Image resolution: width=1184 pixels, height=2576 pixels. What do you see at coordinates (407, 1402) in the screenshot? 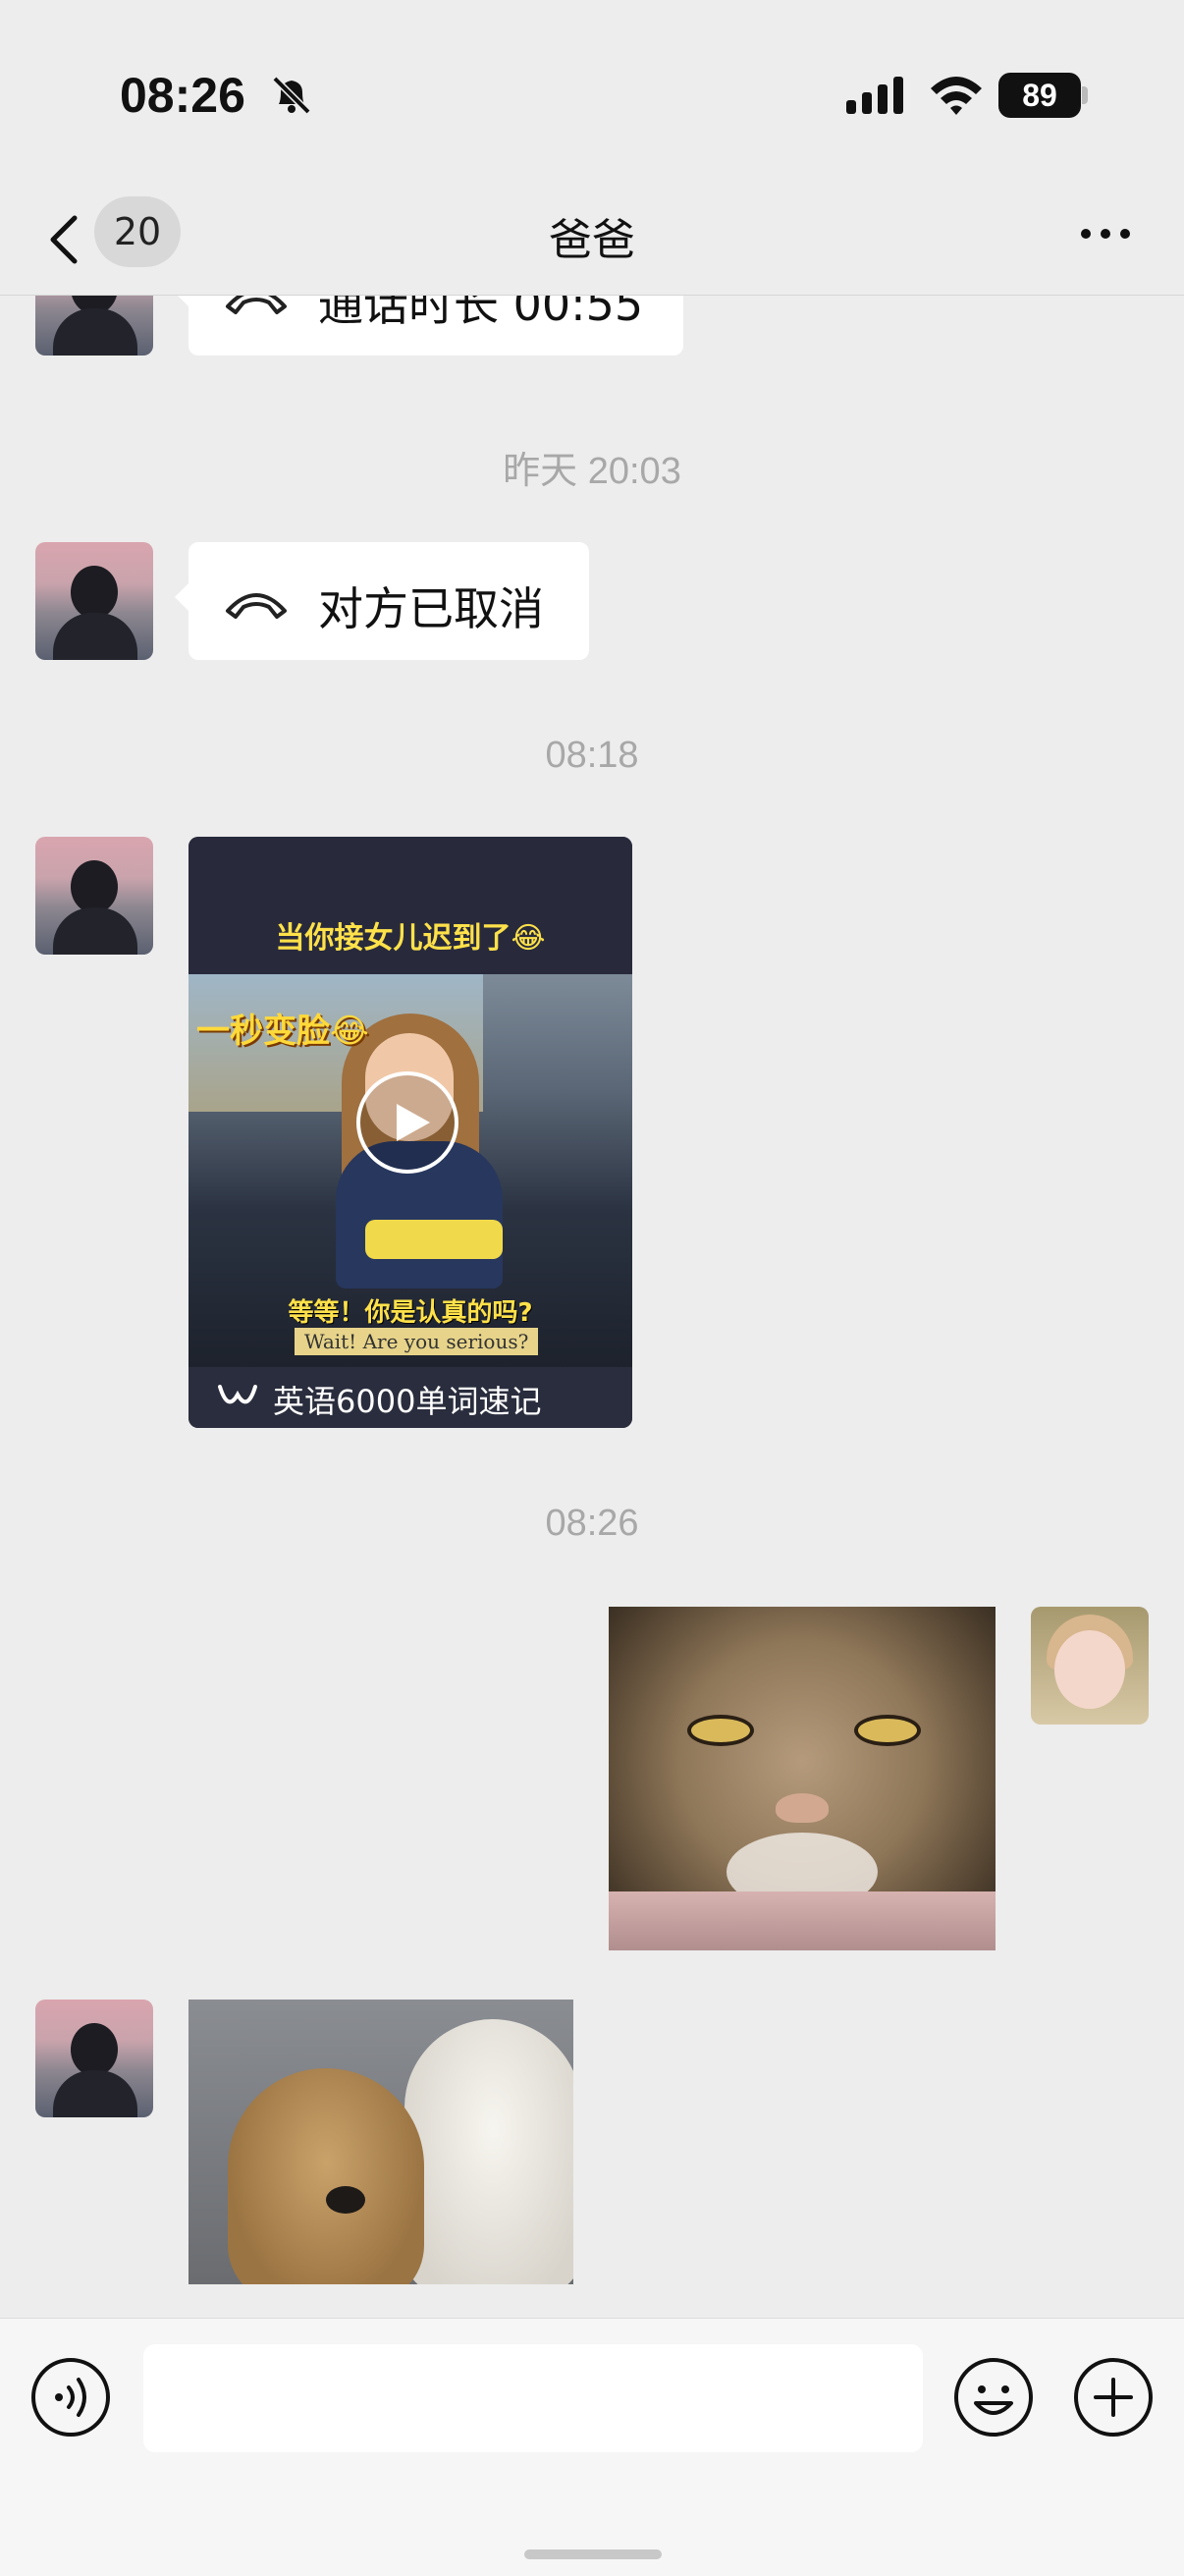
I see `video-source-name: 英语6000单词速记` at bounding box center [407, 1402].